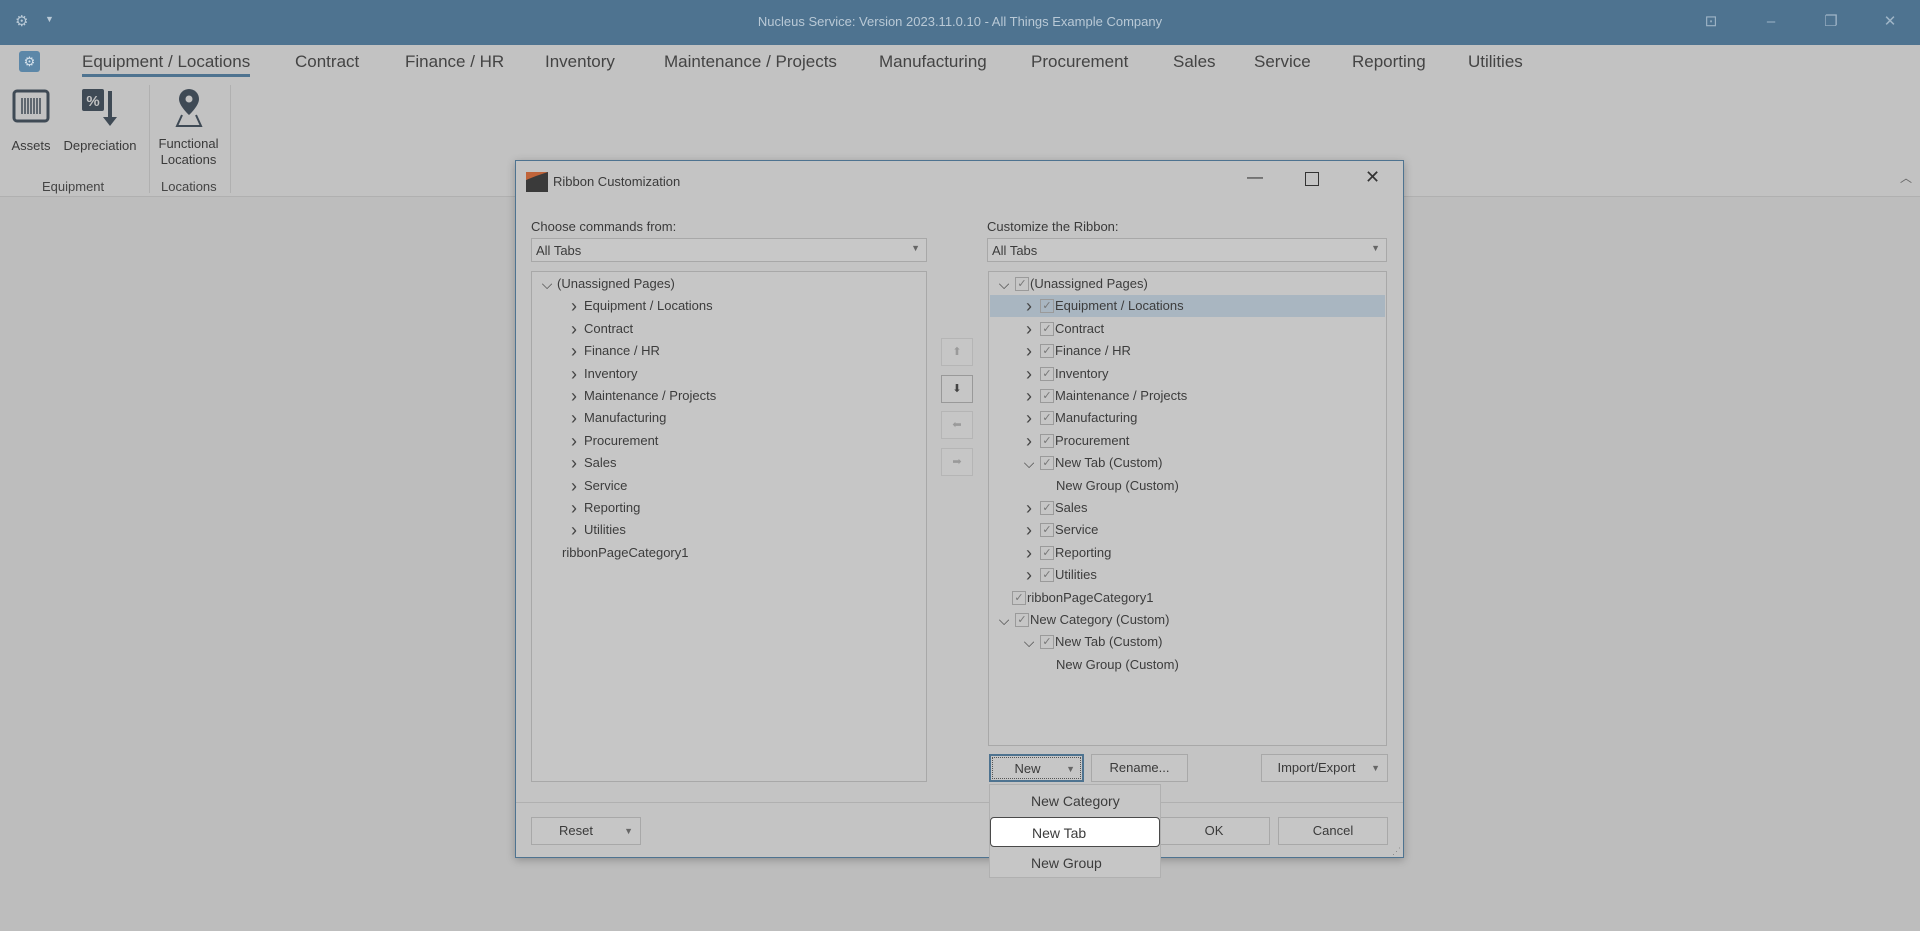  I want to click on tree-item: › ✓ Equipment / Locations, so click(1187, 306).